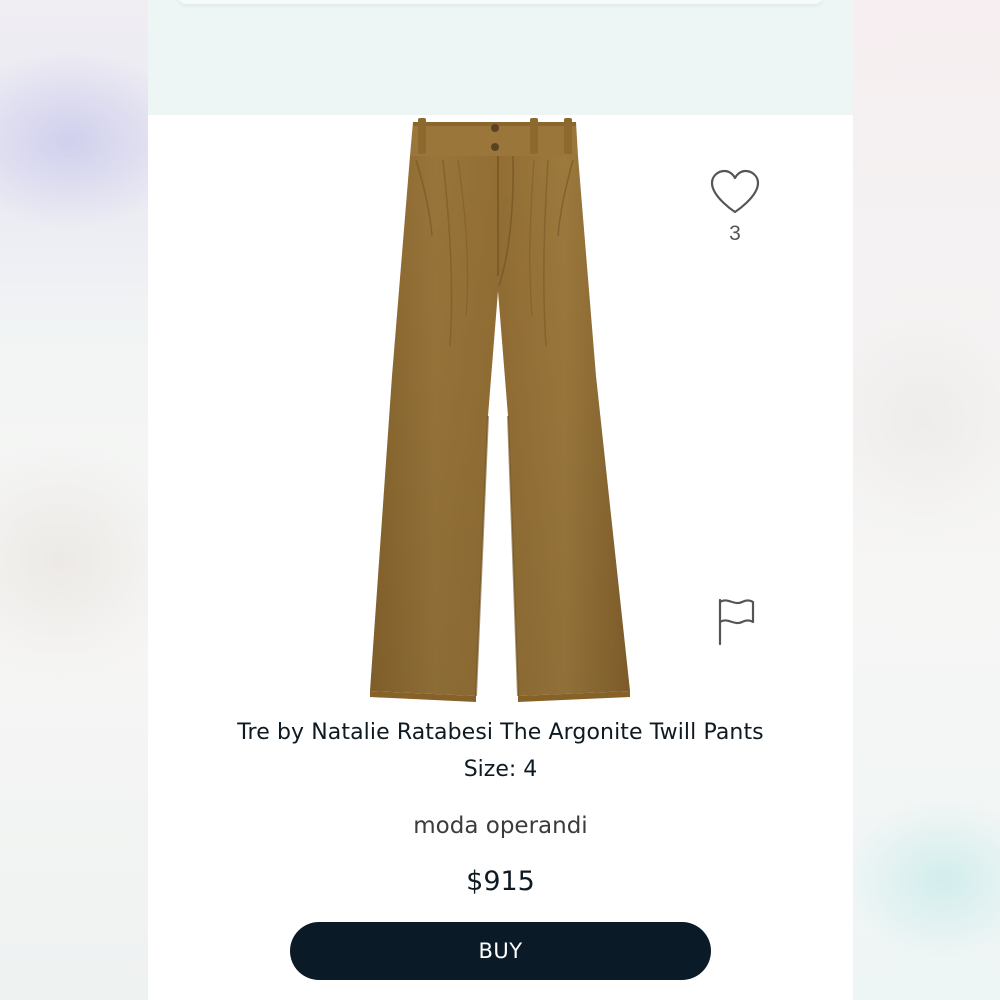 The image size is (1000, 1000). I want to click on top-banner-card-edge, so click(500, 2).